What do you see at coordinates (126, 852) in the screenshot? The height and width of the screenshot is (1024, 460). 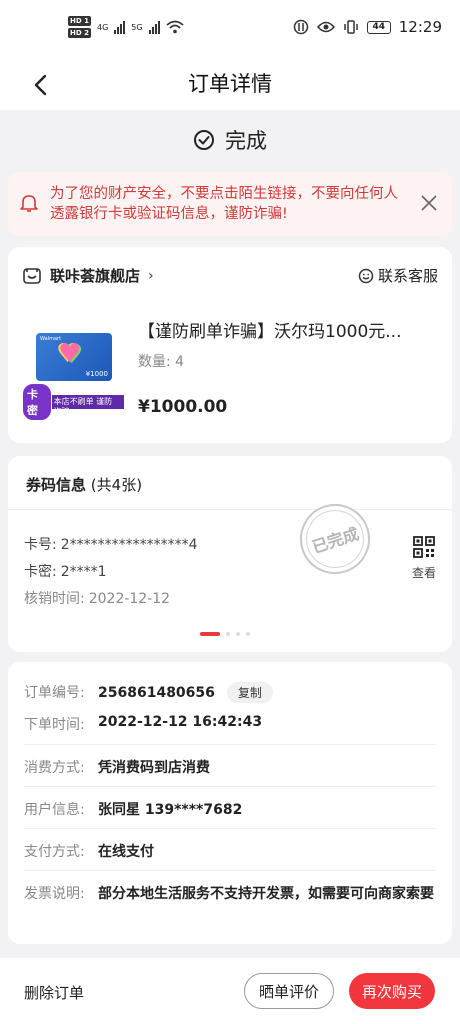 I see `payment-method: 在线支付` at bounding box center [126, 852].